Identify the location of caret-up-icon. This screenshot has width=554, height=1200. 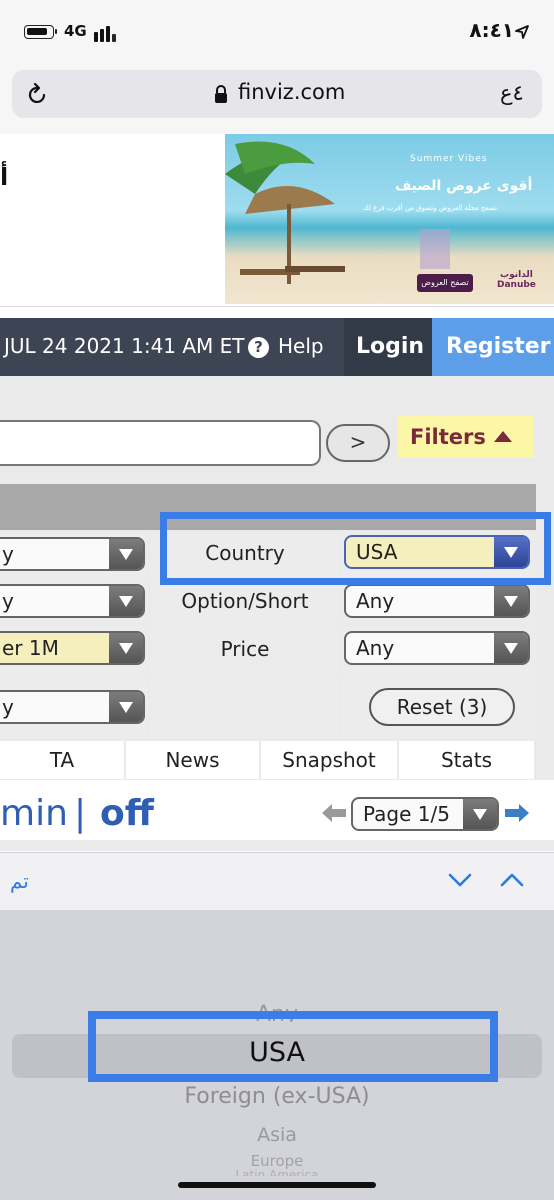
(502, 436).